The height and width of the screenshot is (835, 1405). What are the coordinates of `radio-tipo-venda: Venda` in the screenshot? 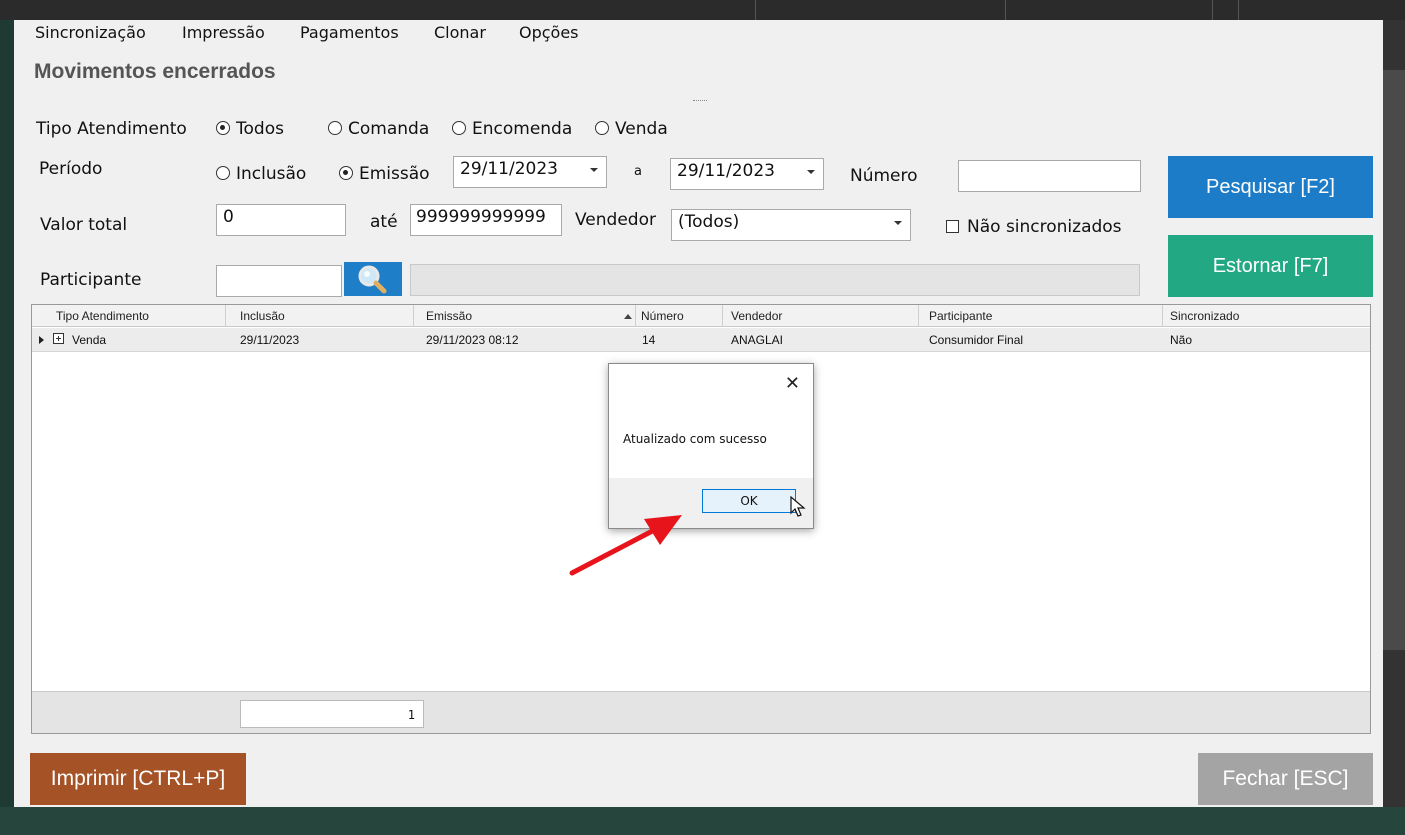 It's located at (631, 129).